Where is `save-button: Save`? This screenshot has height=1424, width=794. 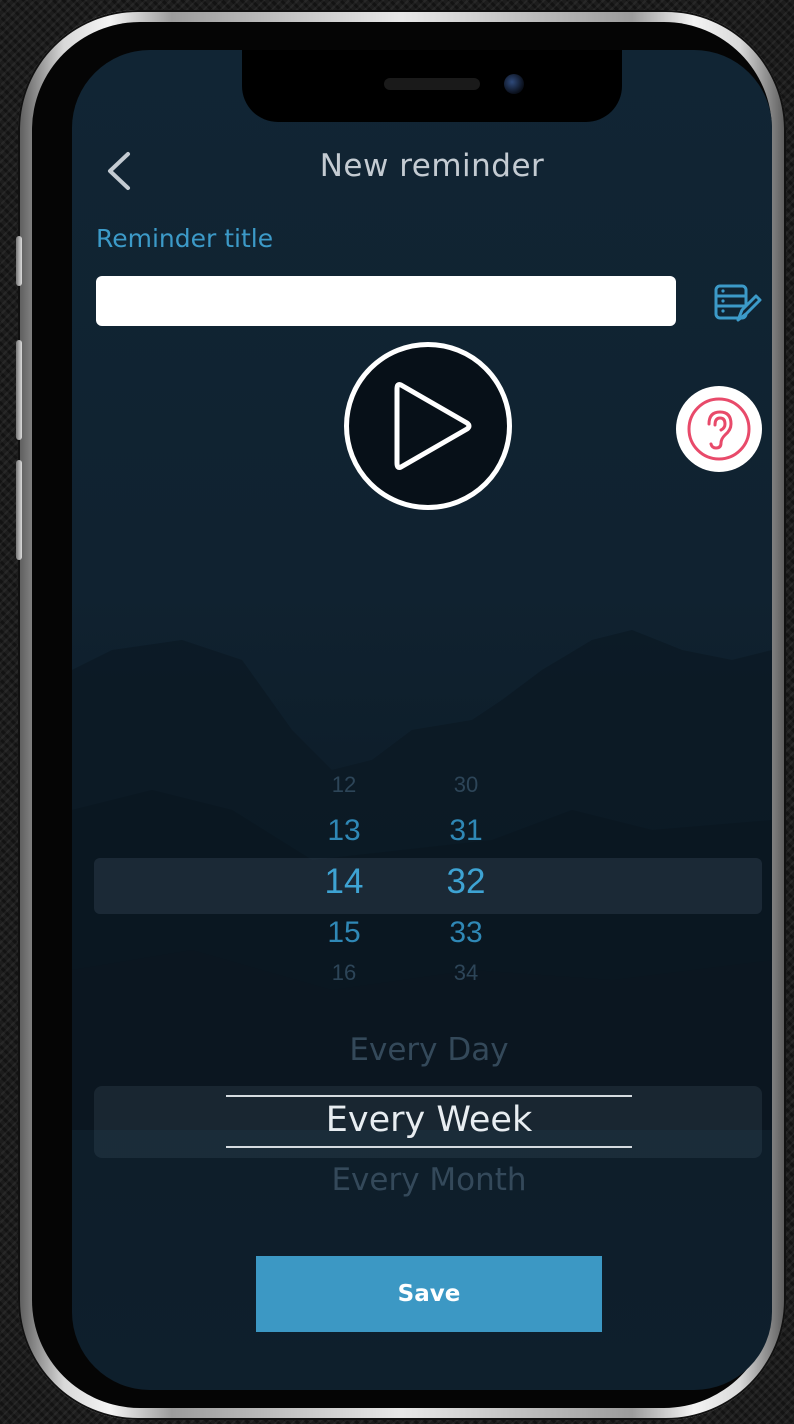 save-button: Save is located at coordinates (429, 1294).